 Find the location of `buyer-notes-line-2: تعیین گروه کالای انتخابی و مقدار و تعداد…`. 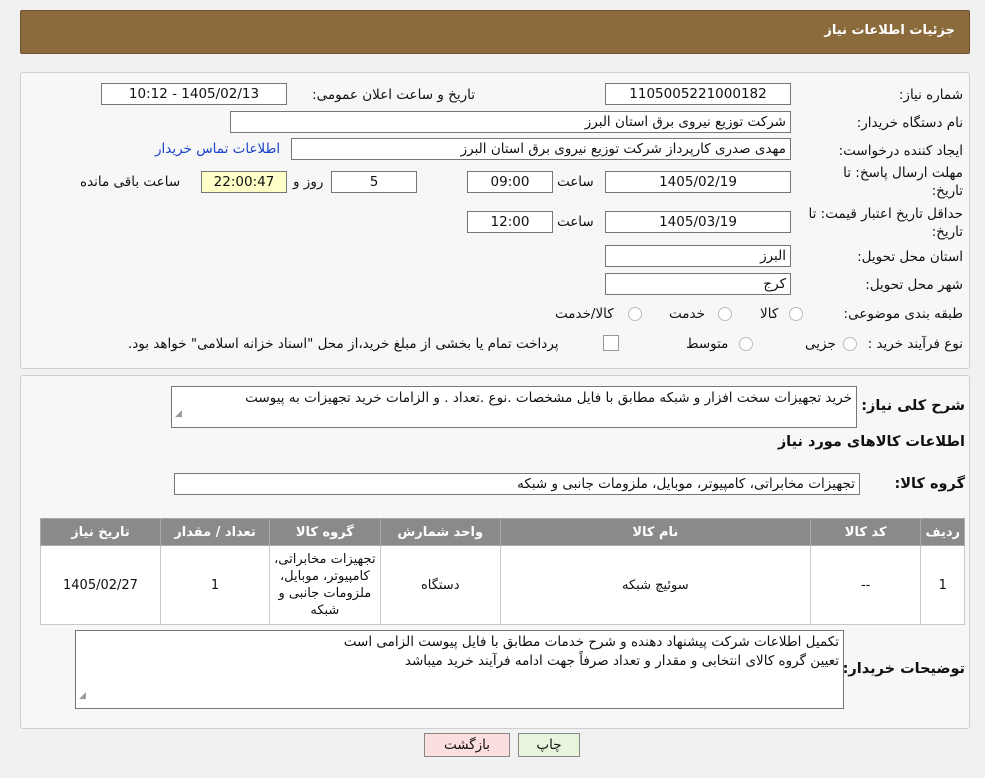

buyer-notes-line-2: تعیین گروه کالای انتخابی و مقدار و تعداد… is located at coordinates (621, 661).